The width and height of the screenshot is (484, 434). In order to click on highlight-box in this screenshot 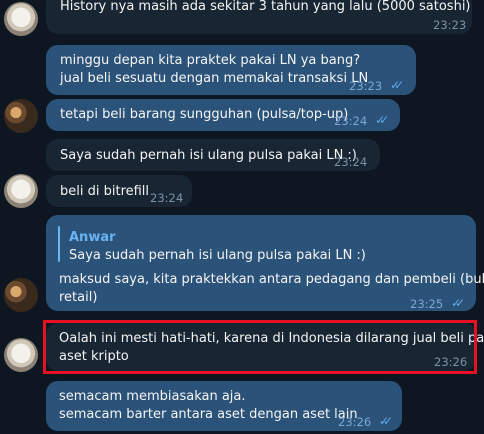, I will do `click(260, 347)`.